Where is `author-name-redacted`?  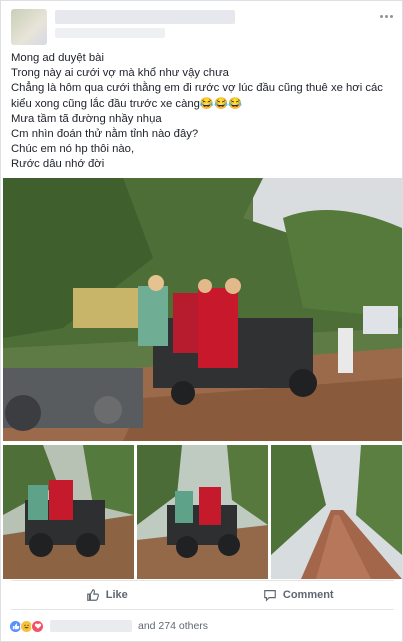 author-name-redacted is located at coordinates (145, 17).